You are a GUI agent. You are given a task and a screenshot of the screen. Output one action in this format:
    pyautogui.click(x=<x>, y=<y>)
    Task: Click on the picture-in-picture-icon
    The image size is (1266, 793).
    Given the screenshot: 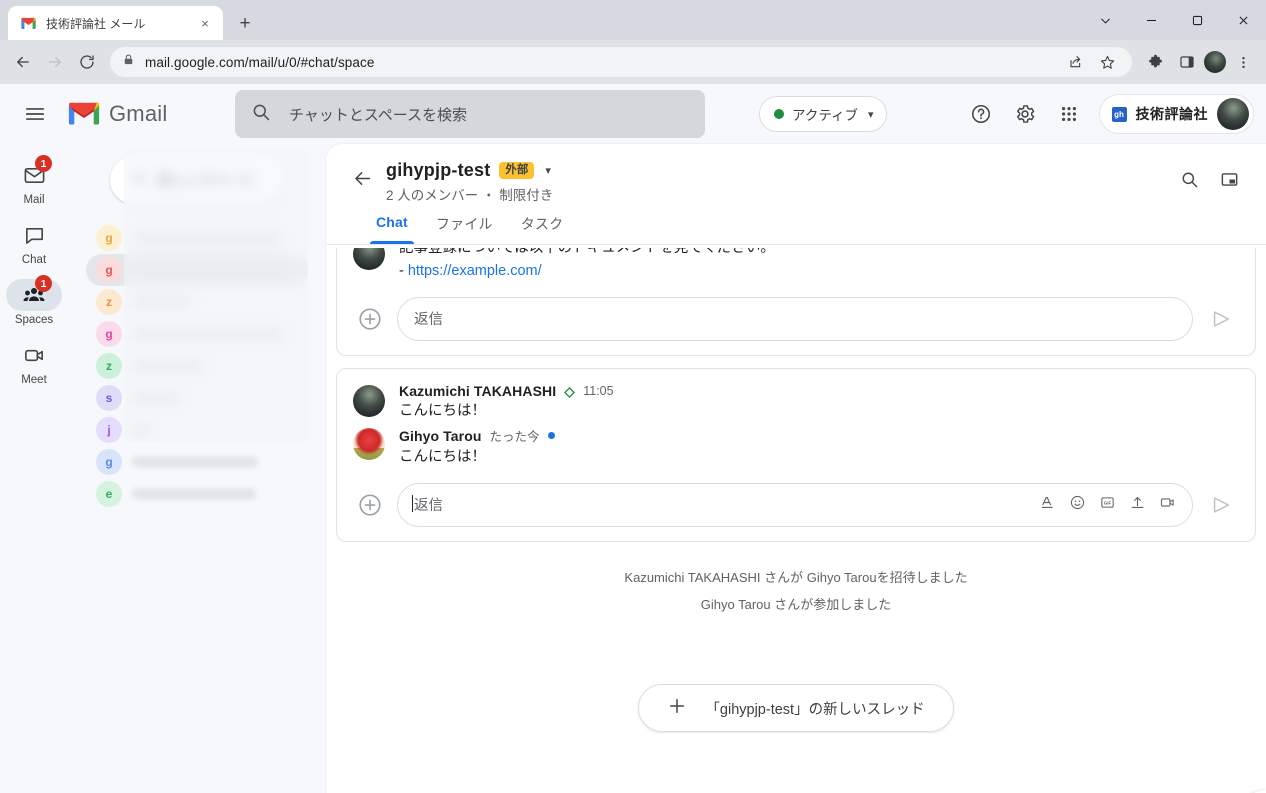 What is the action you would take?
    pyautogui.click(x=1229, y=179)
    